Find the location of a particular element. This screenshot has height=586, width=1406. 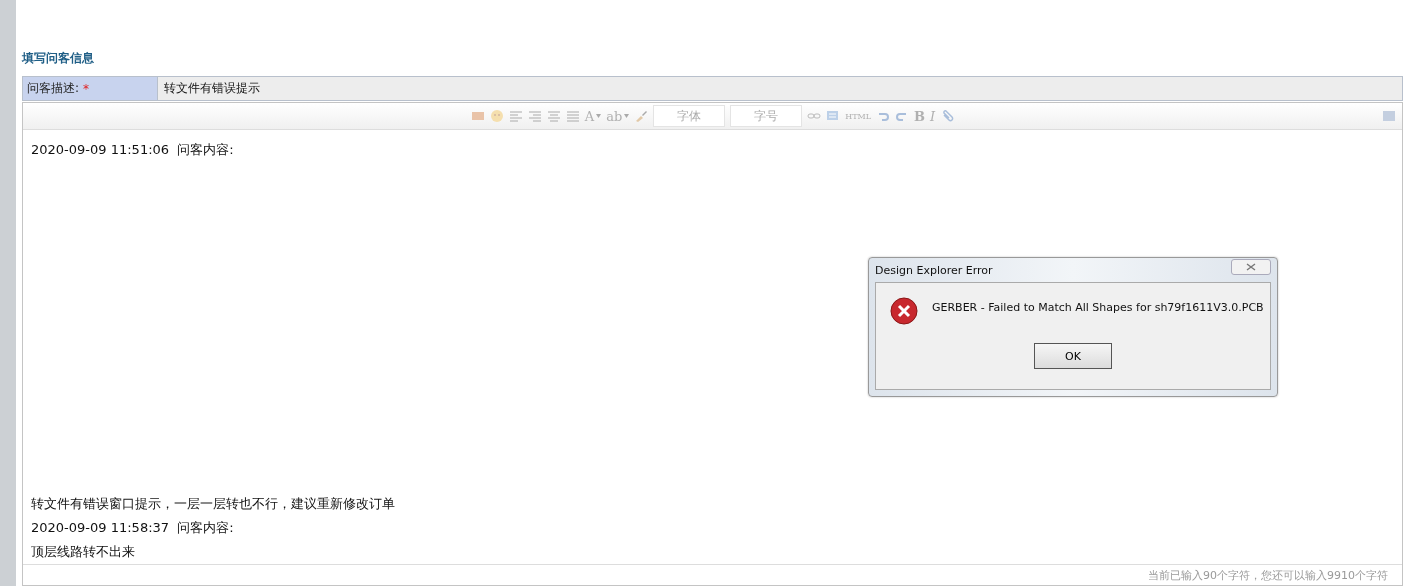

ok-button: OK is located at coordinates (1073, 356).